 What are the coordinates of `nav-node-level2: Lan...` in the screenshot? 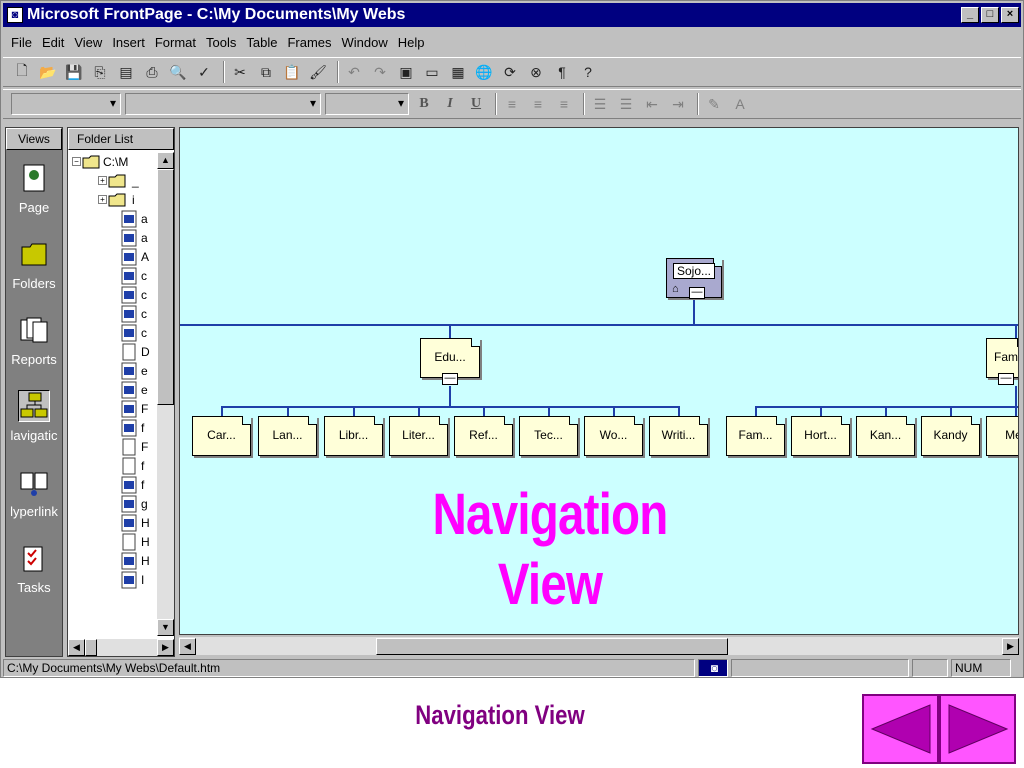 It's located at (287, 436).